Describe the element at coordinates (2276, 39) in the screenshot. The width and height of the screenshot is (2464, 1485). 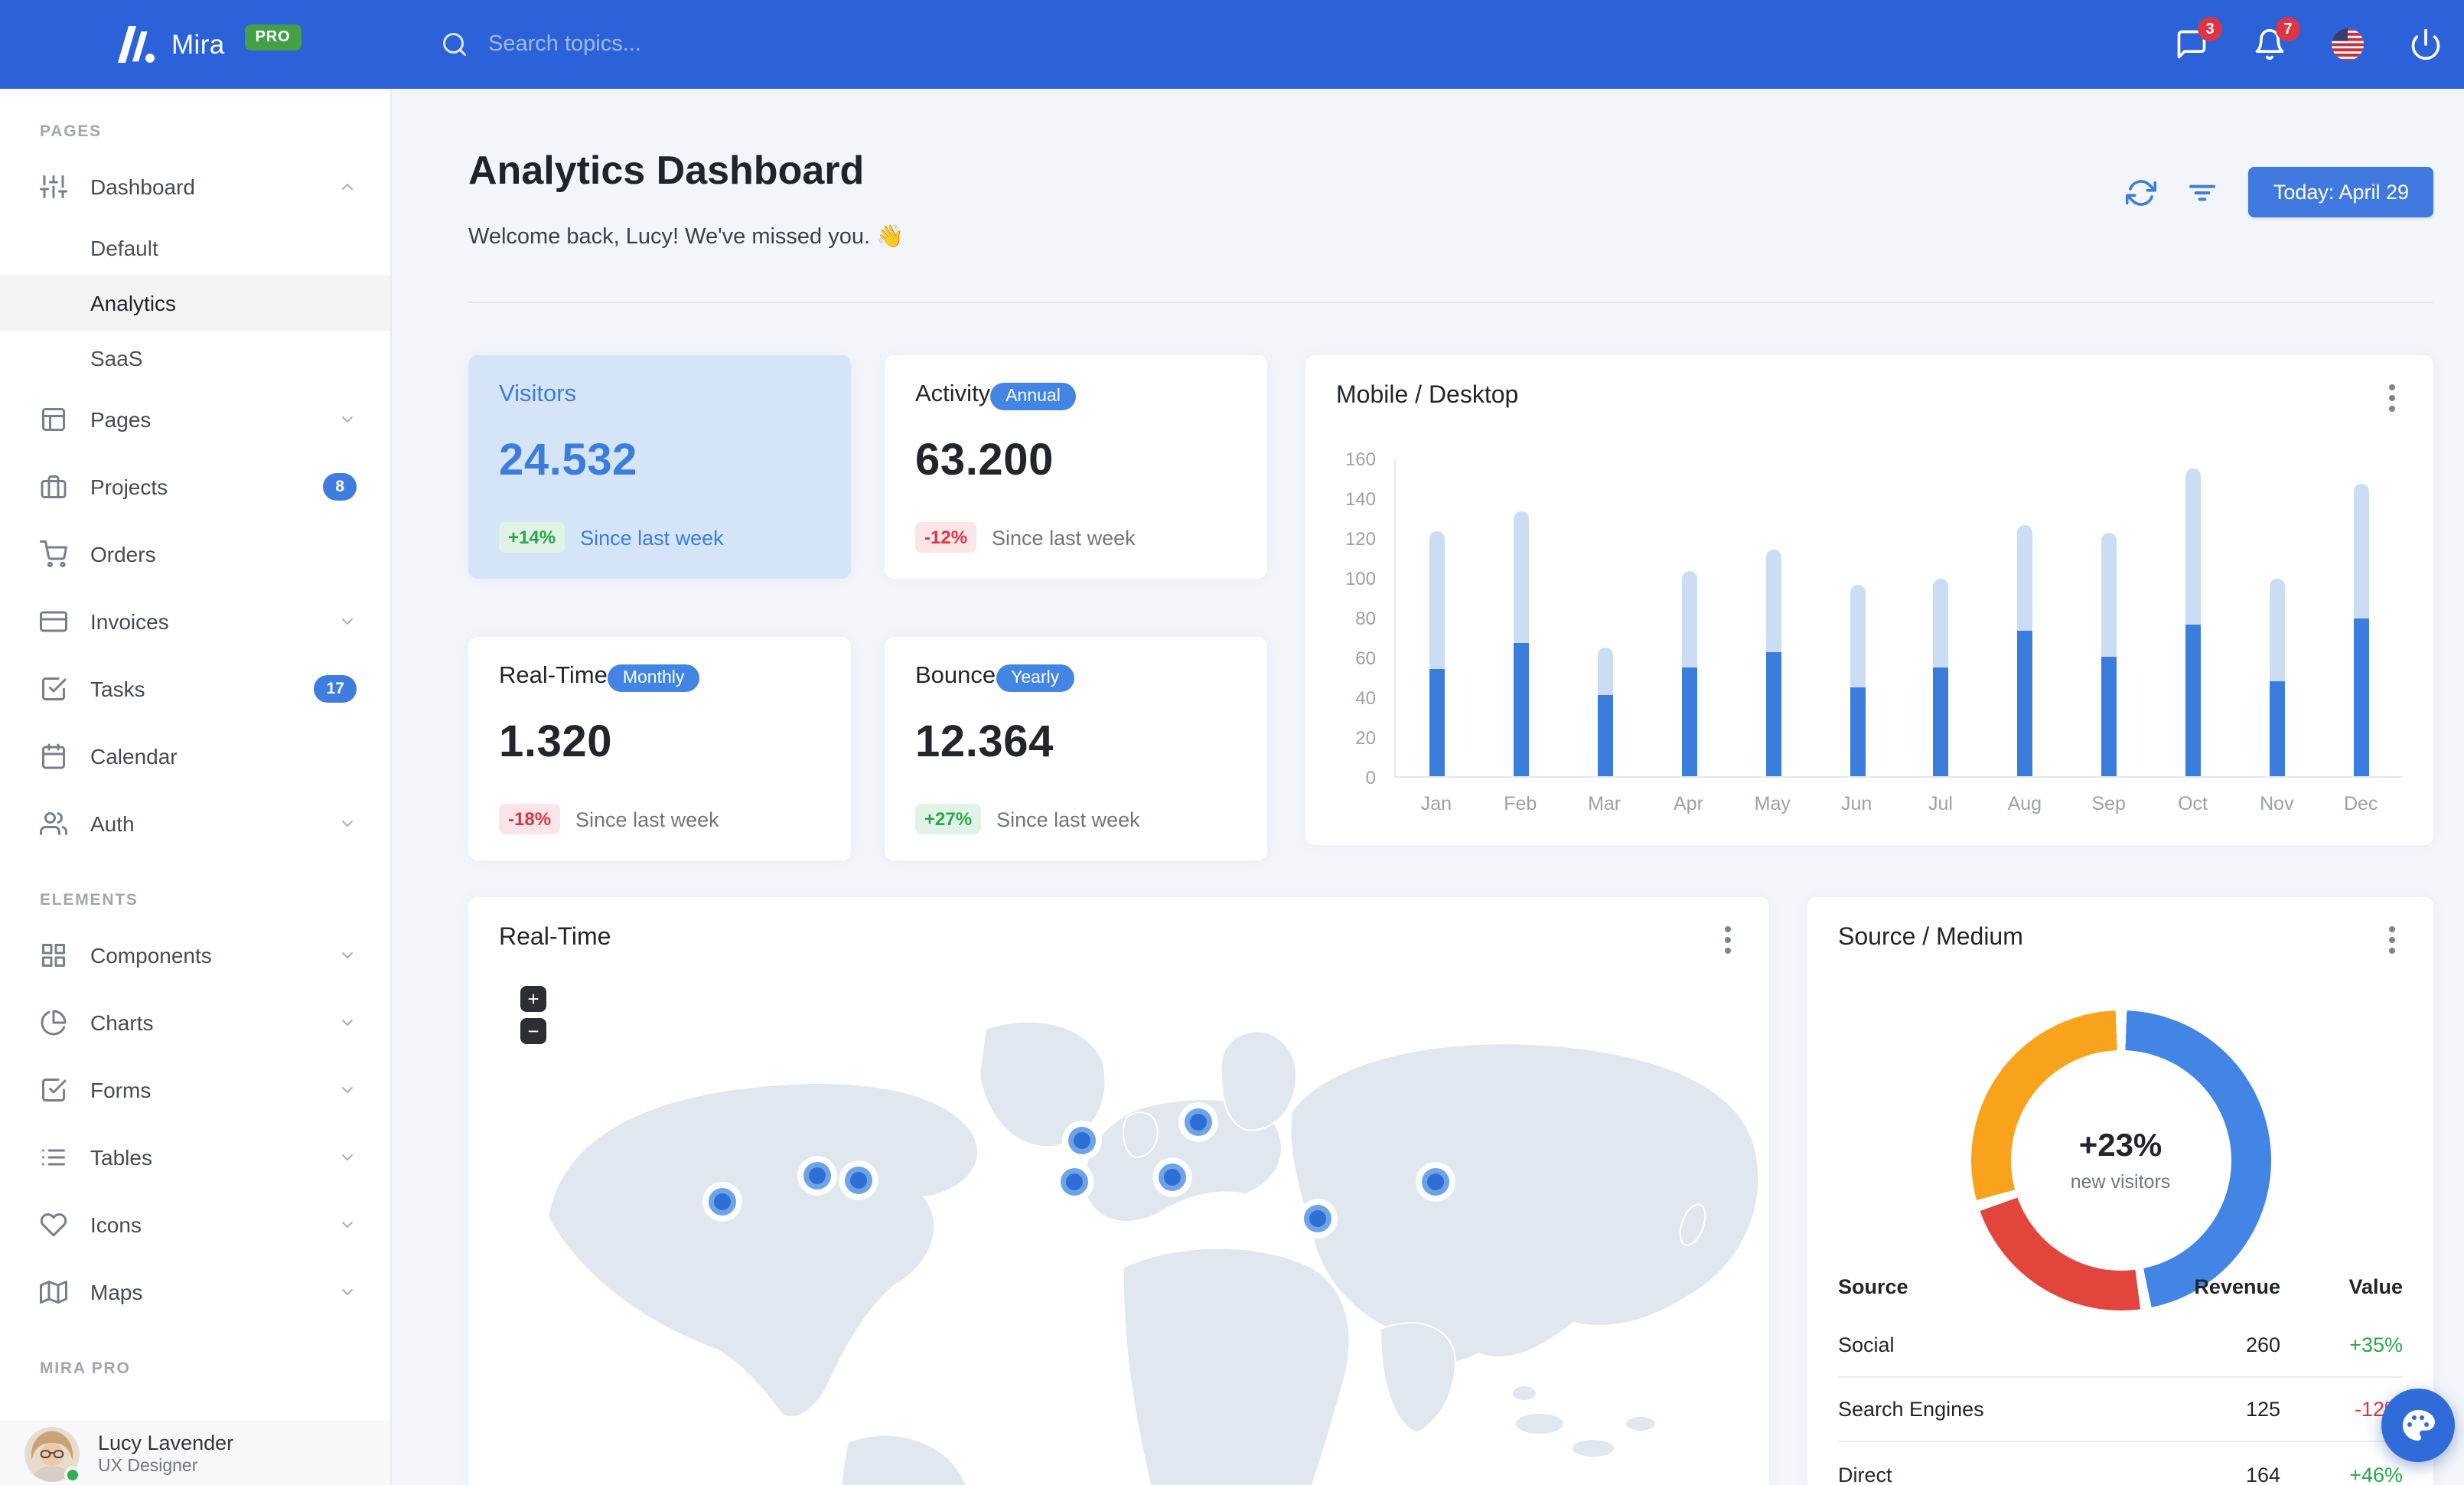
I see `notifications-button: 7` at that location.